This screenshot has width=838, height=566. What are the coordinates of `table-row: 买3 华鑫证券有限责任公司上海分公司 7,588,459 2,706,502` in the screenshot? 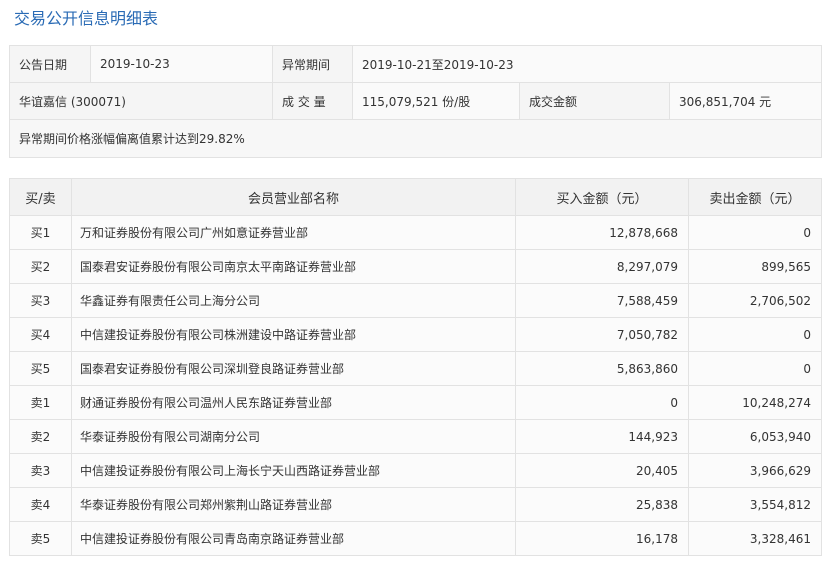 It's located at (415, 300).